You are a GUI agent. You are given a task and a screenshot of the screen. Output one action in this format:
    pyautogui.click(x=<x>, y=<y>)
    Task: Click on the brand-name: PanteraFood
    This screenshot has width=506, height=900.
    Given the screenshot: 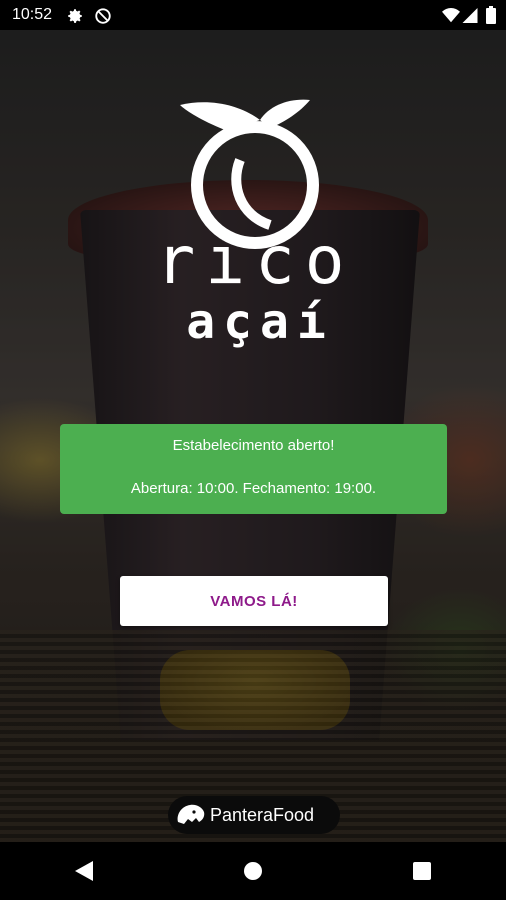 What is the action you would take?
    pyautogui.click(x=262, y=814)
    